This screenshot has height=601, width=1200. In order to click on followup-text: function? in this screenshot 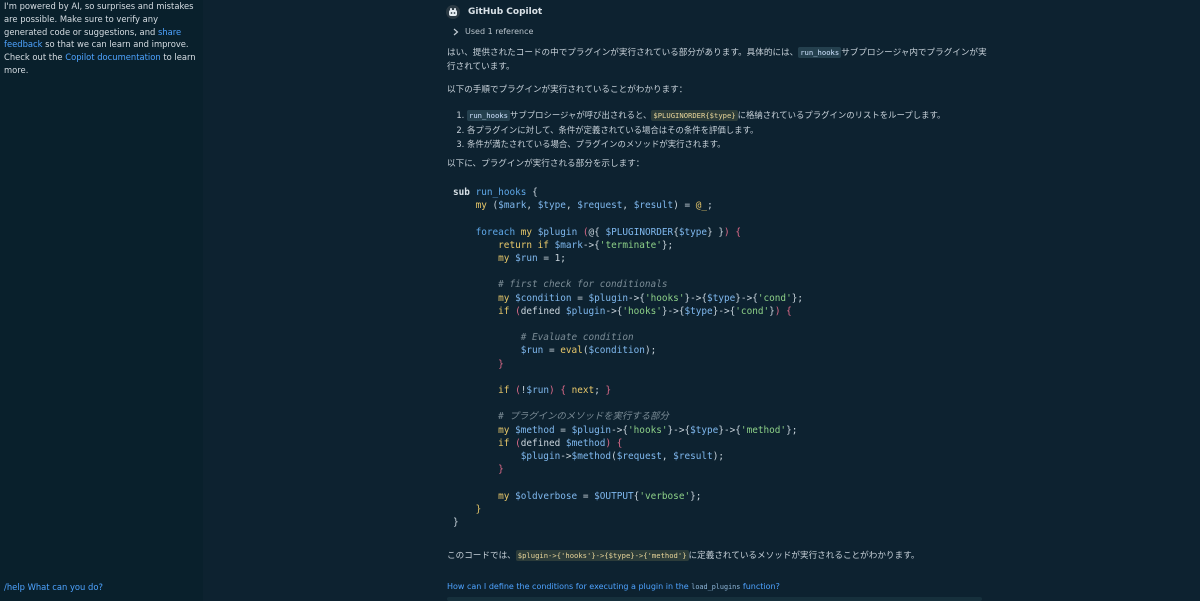, I will do `click(760, 586)`.